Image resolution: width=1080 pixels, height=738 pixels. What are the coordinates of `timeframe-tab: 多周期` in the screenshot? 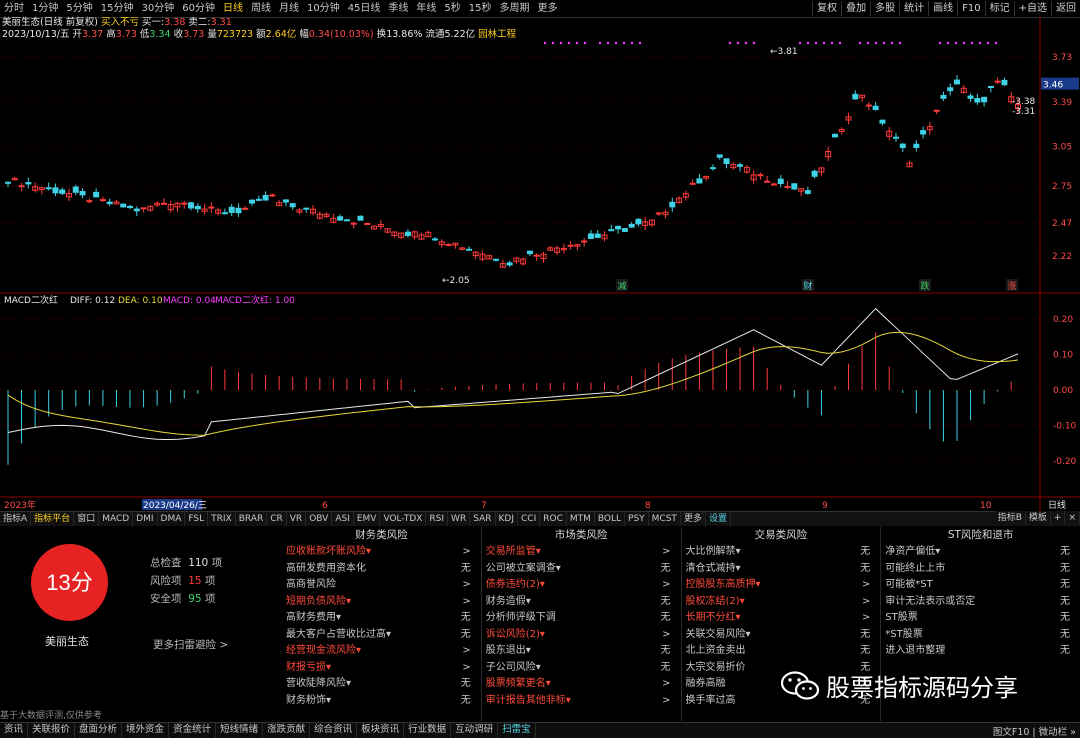 It's located at (515, 9).